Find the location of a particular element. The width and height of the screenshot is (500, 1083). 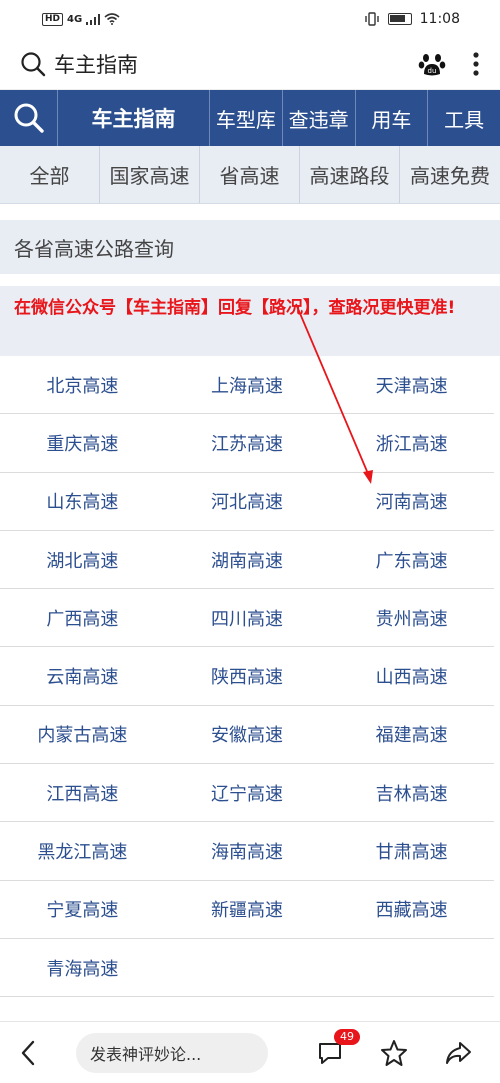

province-row: 黑龙江高速 海南高速 甘肃高速 is located at coordinates (247, 851).